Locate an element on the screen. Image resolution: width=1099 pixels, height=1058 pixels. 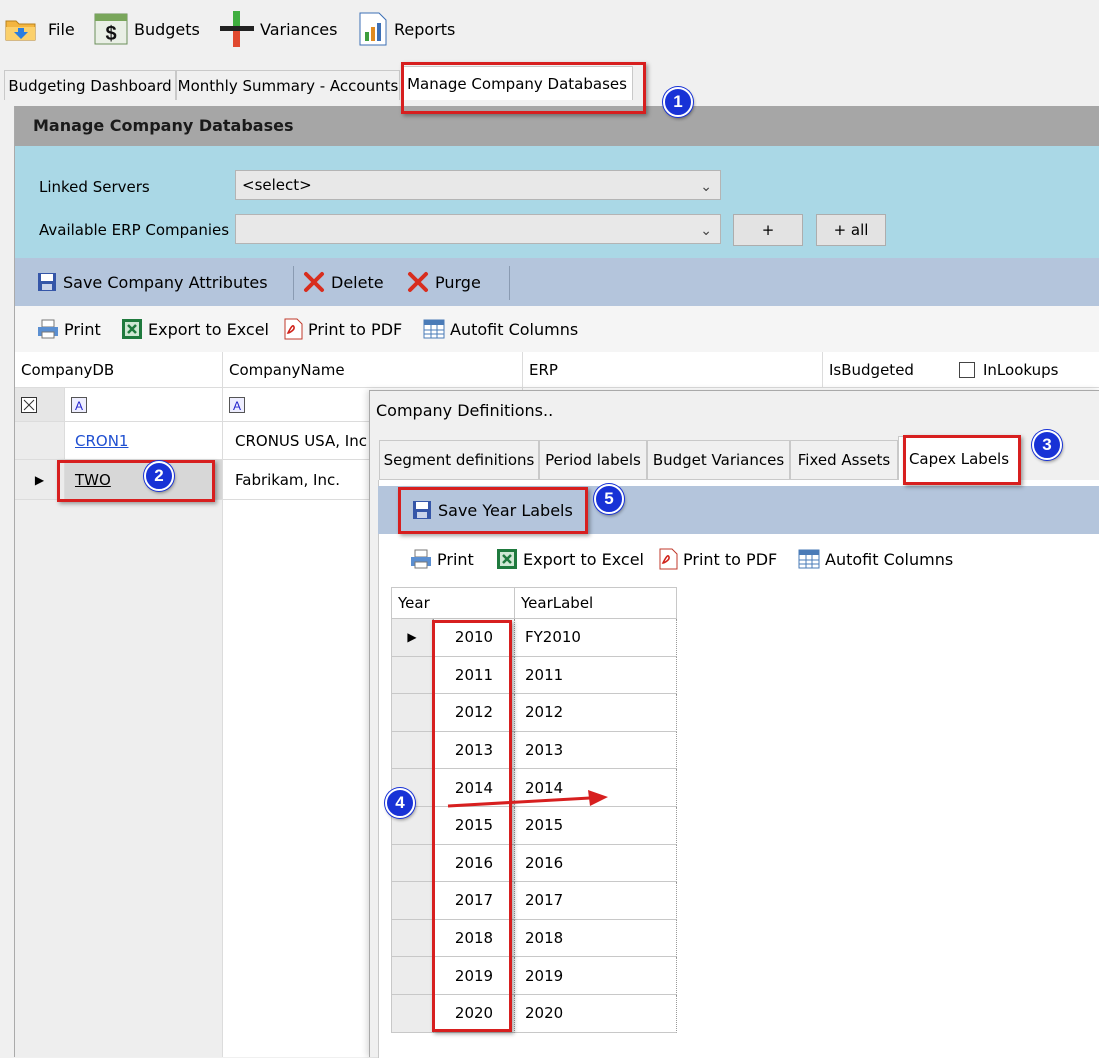
erp-companies-label: Available ERP Companies is located at coordinates (134, 230).